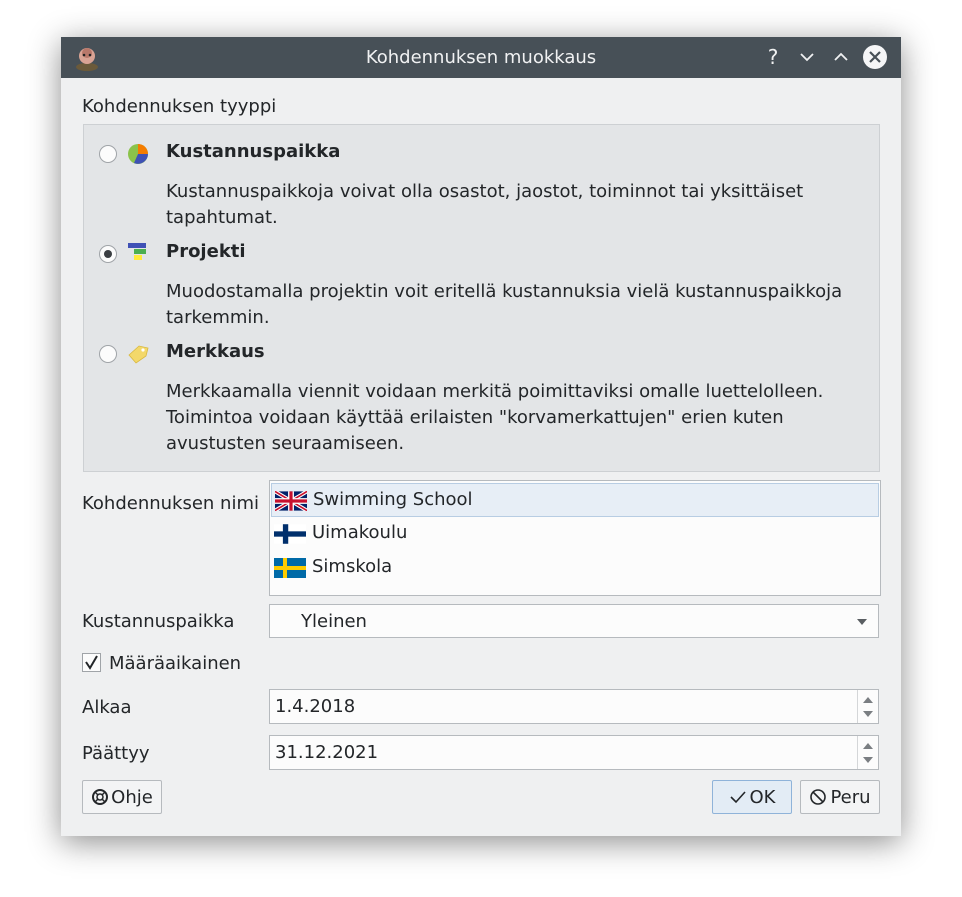 This screenshot has width=962, height=897. What do you see at coordinates (290, 534) in the screenshot?
I see `finland-flag-icon` at bounding box center [290, 534].